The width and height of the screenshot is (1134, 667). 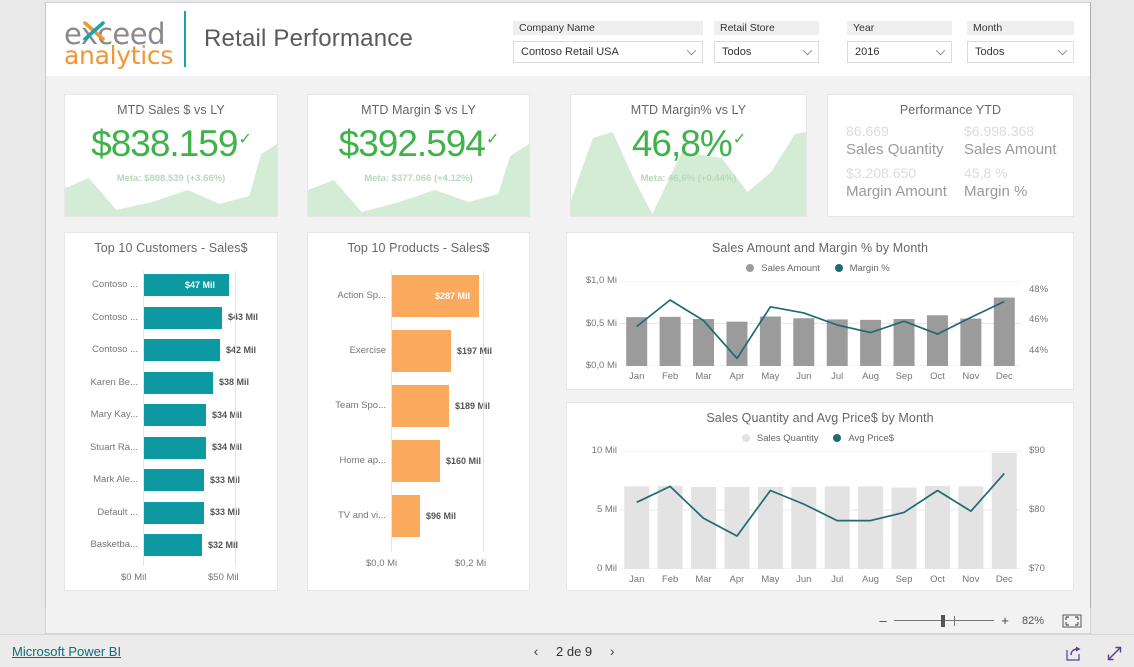 What do you see at coordinates (574, 651) in the screenshot?
I see `page-indicator: 2 de 9` at bounding box center [574, 651].